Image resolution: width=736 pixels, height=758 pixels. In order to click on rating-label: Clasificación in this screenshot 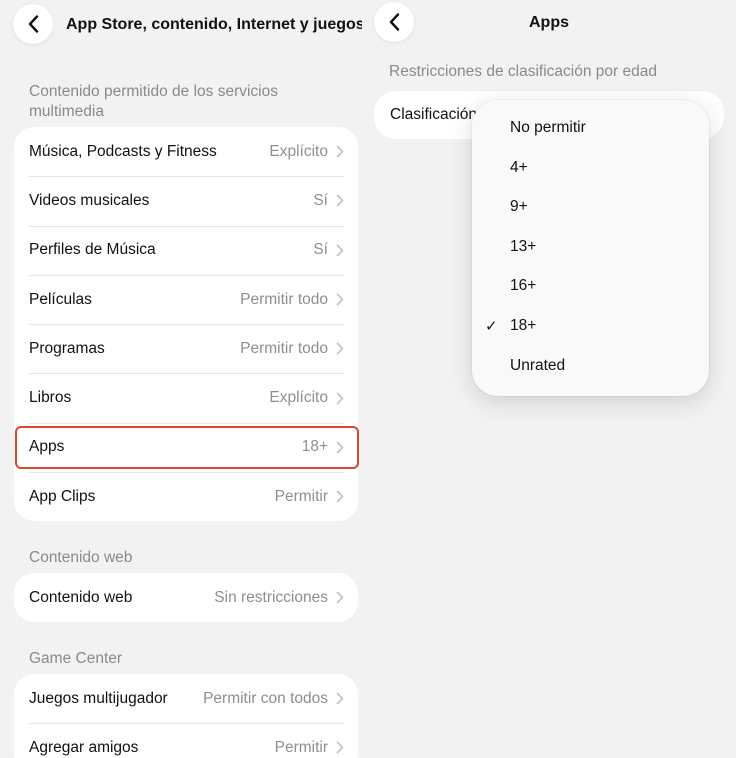, I will do `click(434, 114)`.